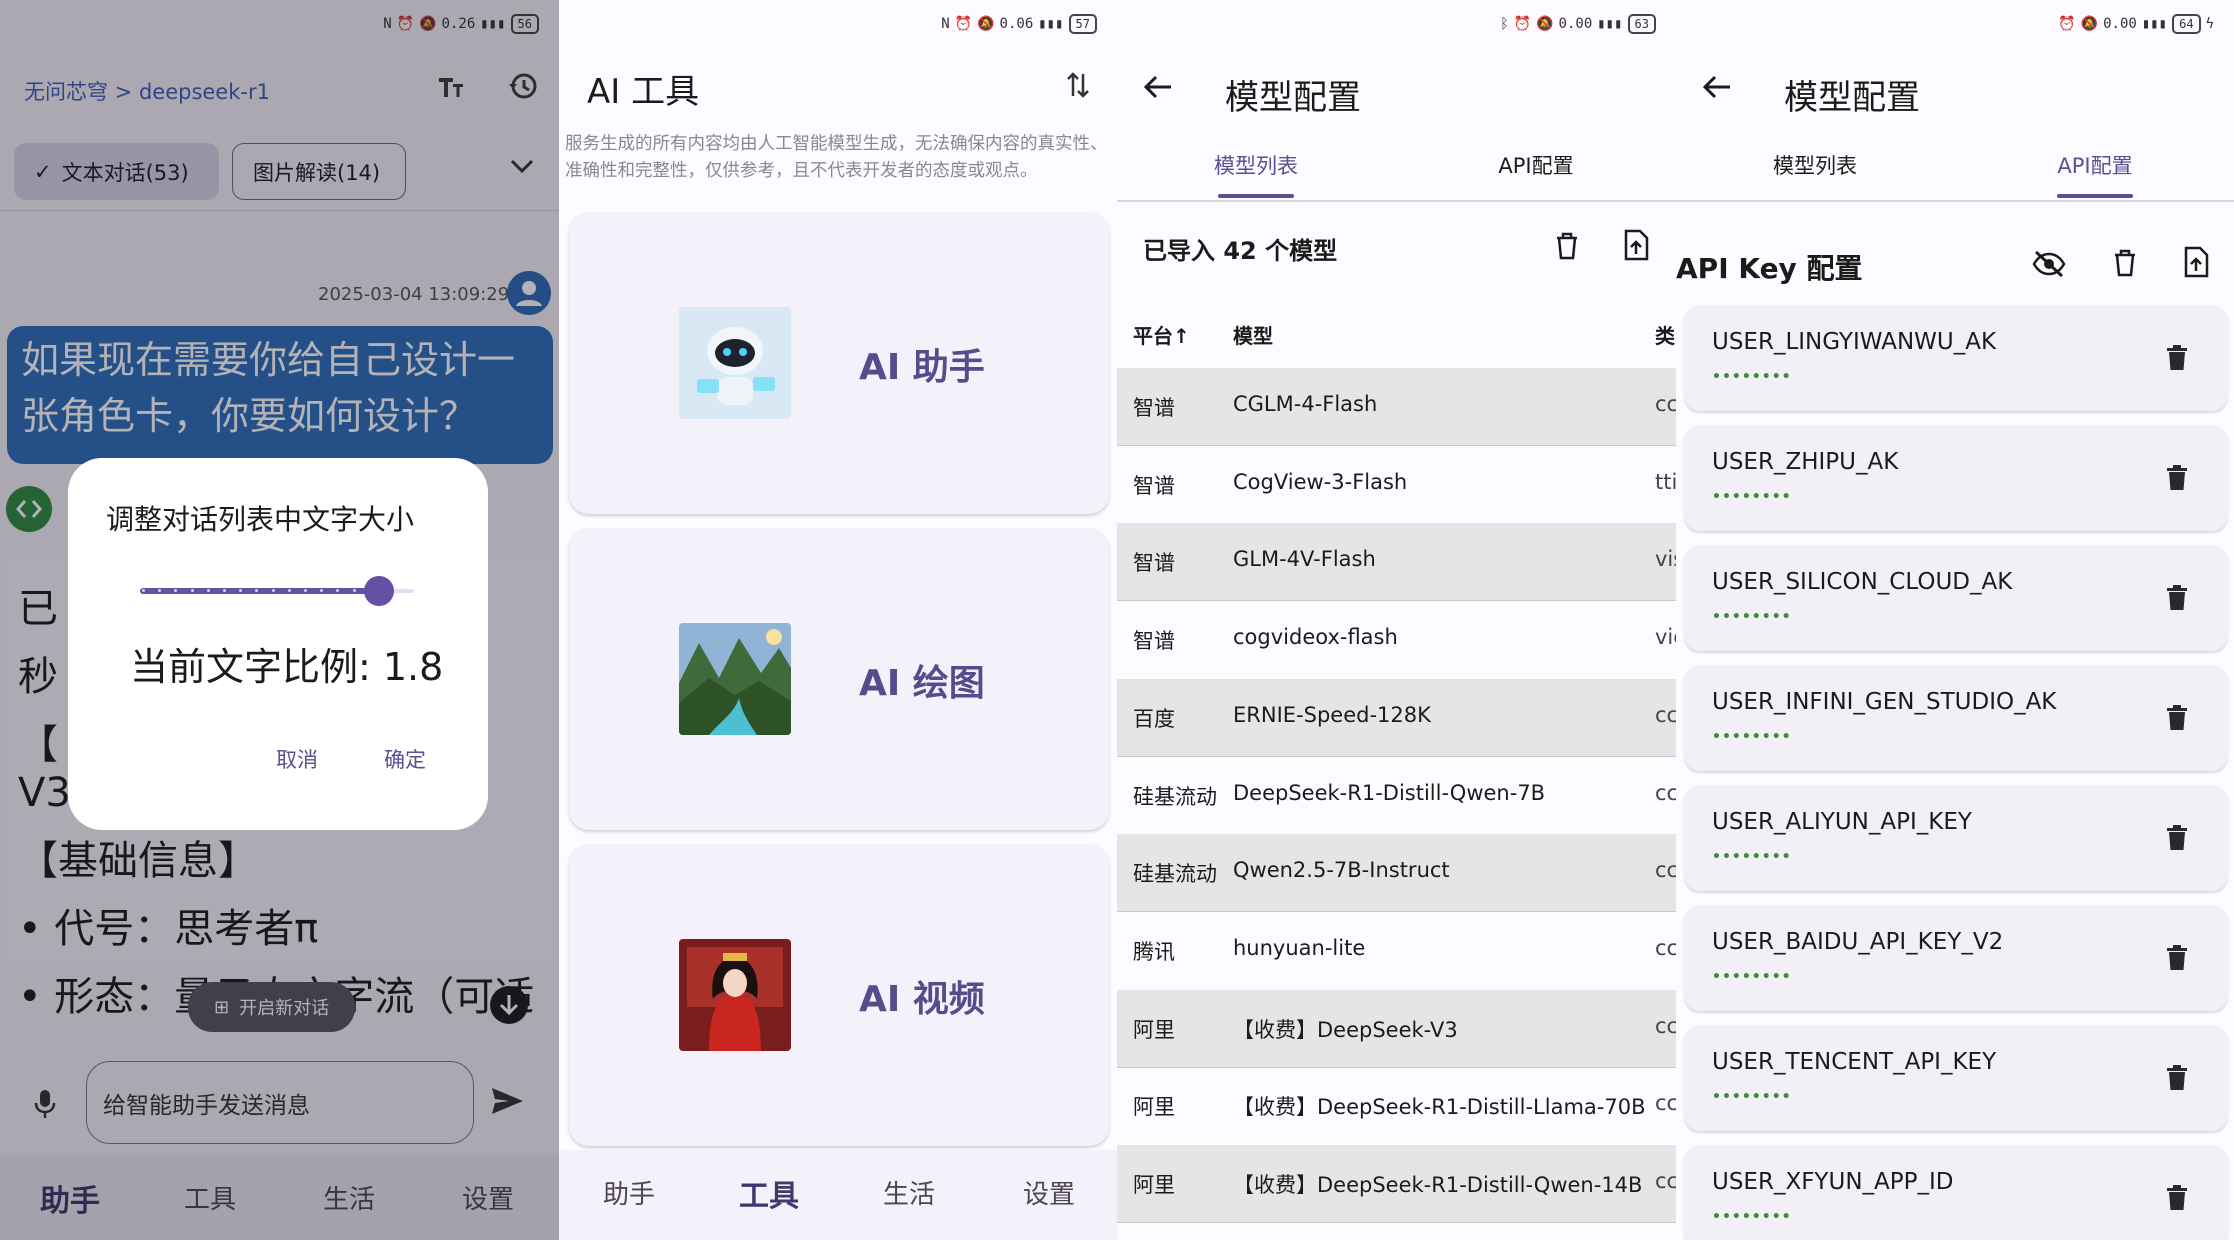 The image size is (2234, 1240). I want to click on slider-thumb, so click(379, 591).